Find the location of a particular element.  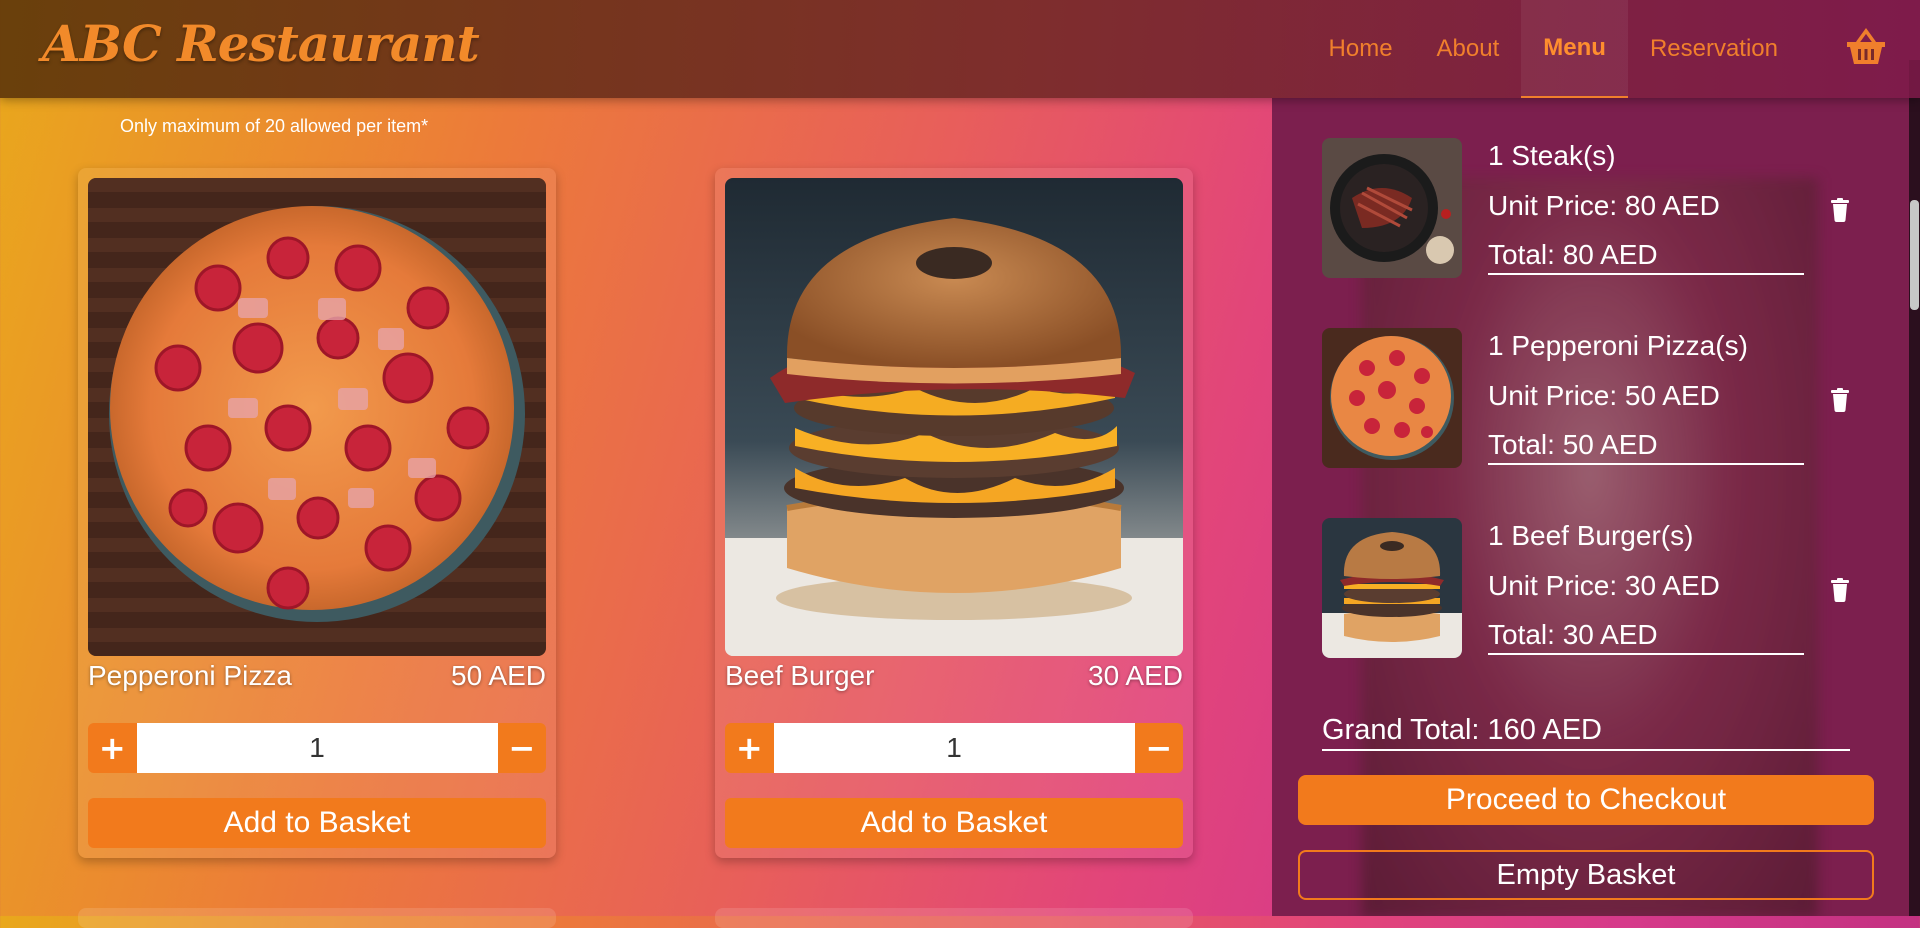

scrollbar-thumb is located at coordinates (1914, 255).